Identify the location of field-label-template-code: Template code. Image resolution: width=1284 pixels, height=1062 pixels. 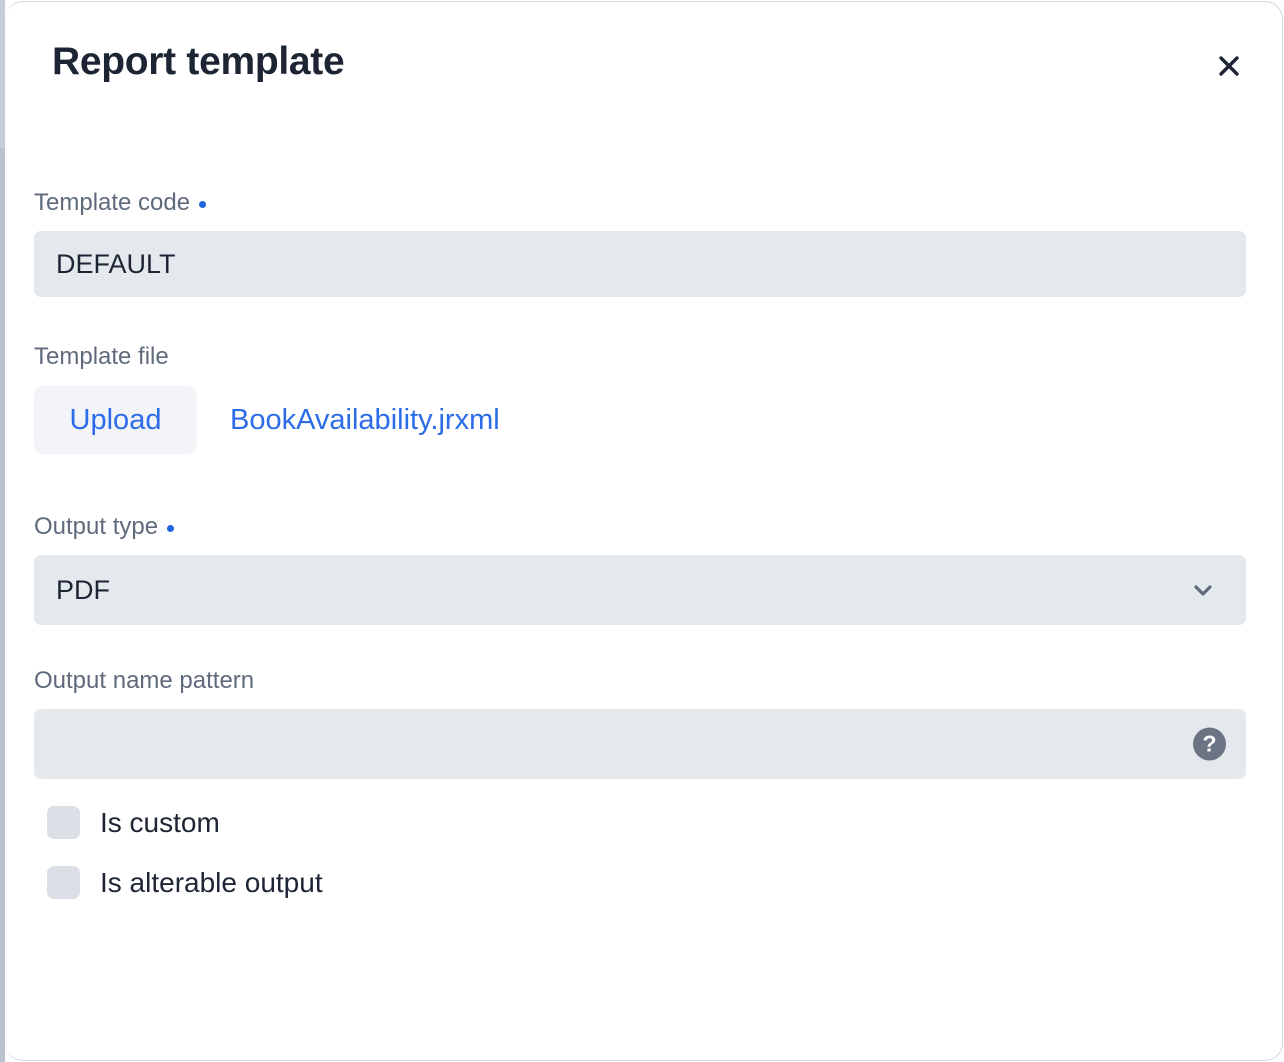
(640, 203).